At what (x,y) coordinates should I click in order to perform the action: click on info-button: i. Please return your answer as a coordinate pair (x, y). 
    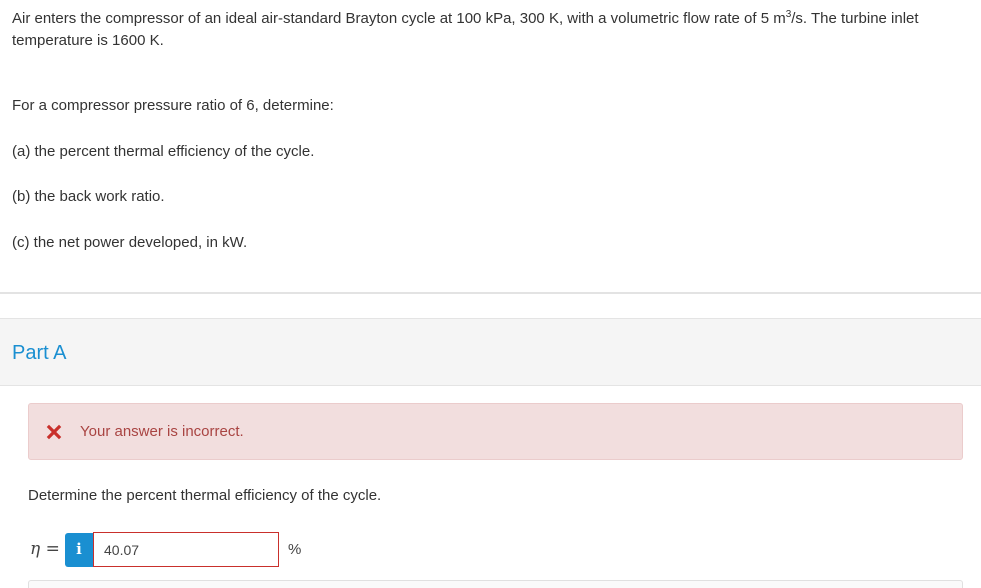
    Looking at the image, I should click on (79, 550).